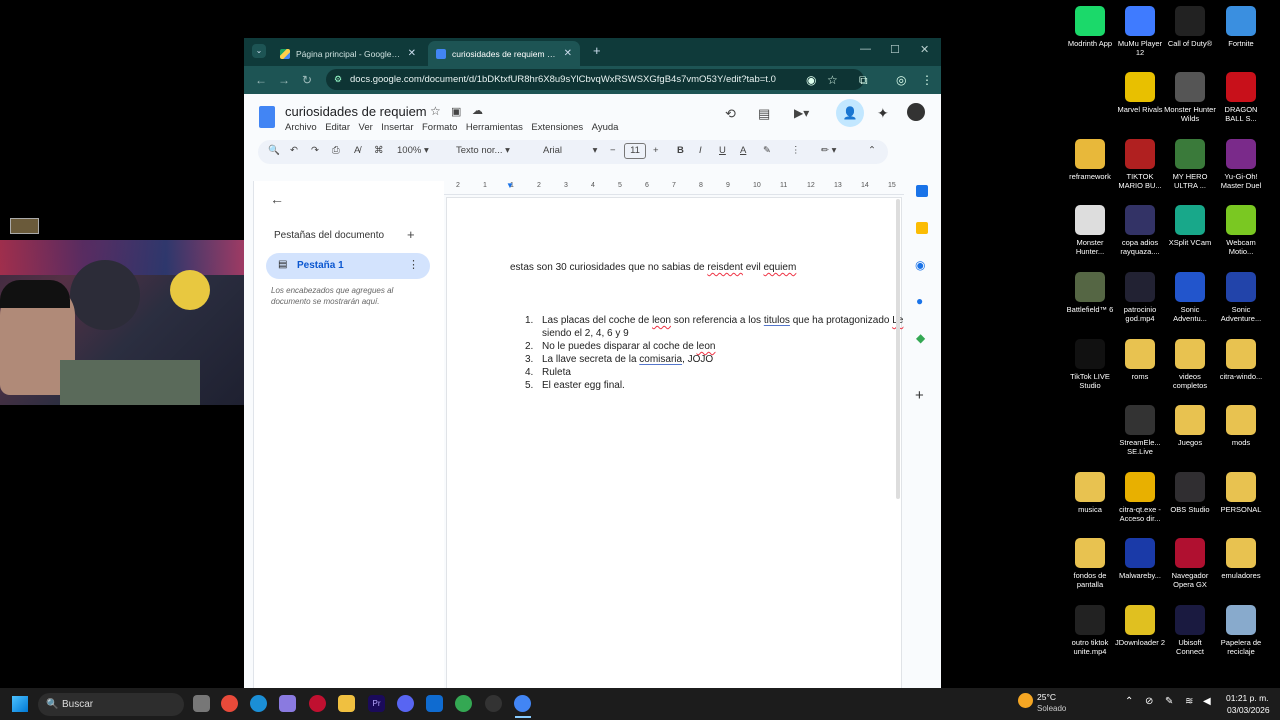 The width and height of the screenshot is (1280, 720). I want to click on site-info-icon: ⚙, so click(338, 79).